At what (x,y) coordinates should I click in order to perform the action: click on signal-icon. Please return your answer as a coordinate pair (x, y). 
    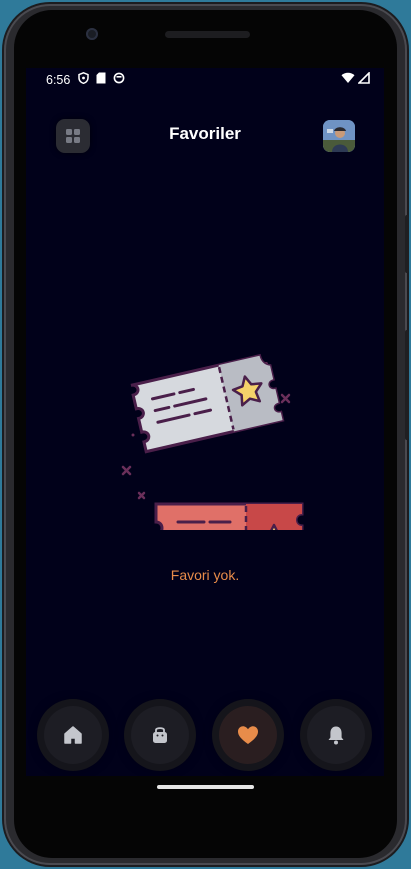
    Looking at the image, I should click on (364, 78).